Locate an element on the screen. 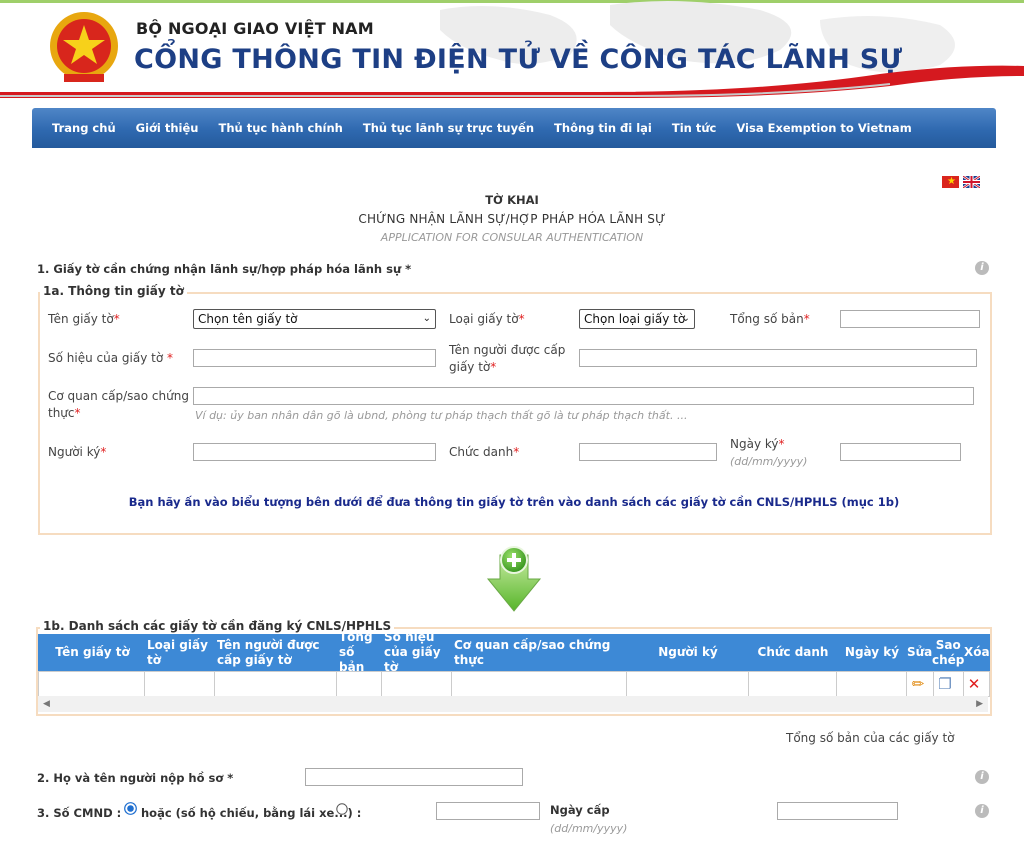 This screenshot has width=1024, height=849. column-header: Số hiệu của giấy tờ is located at coordinates (412, 652).